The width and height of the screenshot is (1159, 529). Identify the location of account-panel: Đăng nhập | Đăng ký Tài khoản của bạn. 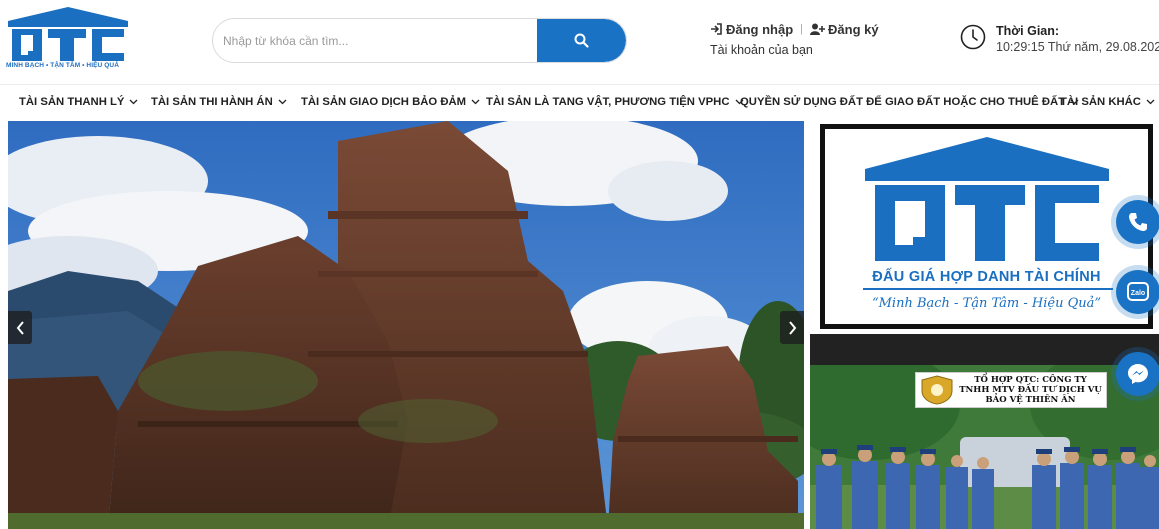
(810, 42).